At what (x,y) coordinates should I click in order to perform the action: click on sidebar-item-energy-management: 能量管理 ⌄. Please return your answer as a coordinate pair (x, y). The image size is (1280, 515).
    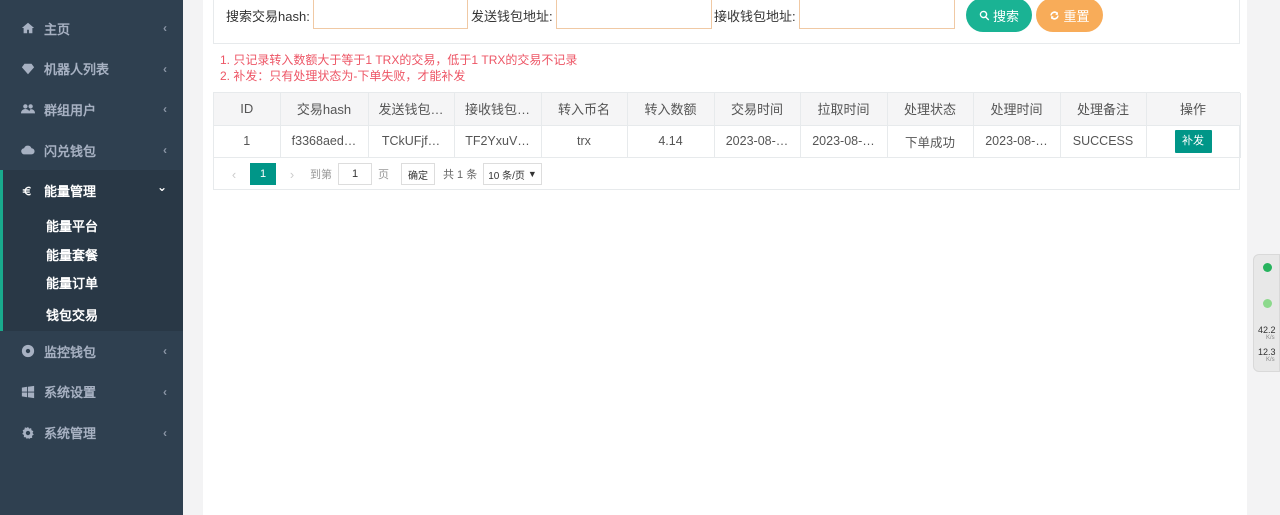
    Looking at the image, I should click on (93, 190).